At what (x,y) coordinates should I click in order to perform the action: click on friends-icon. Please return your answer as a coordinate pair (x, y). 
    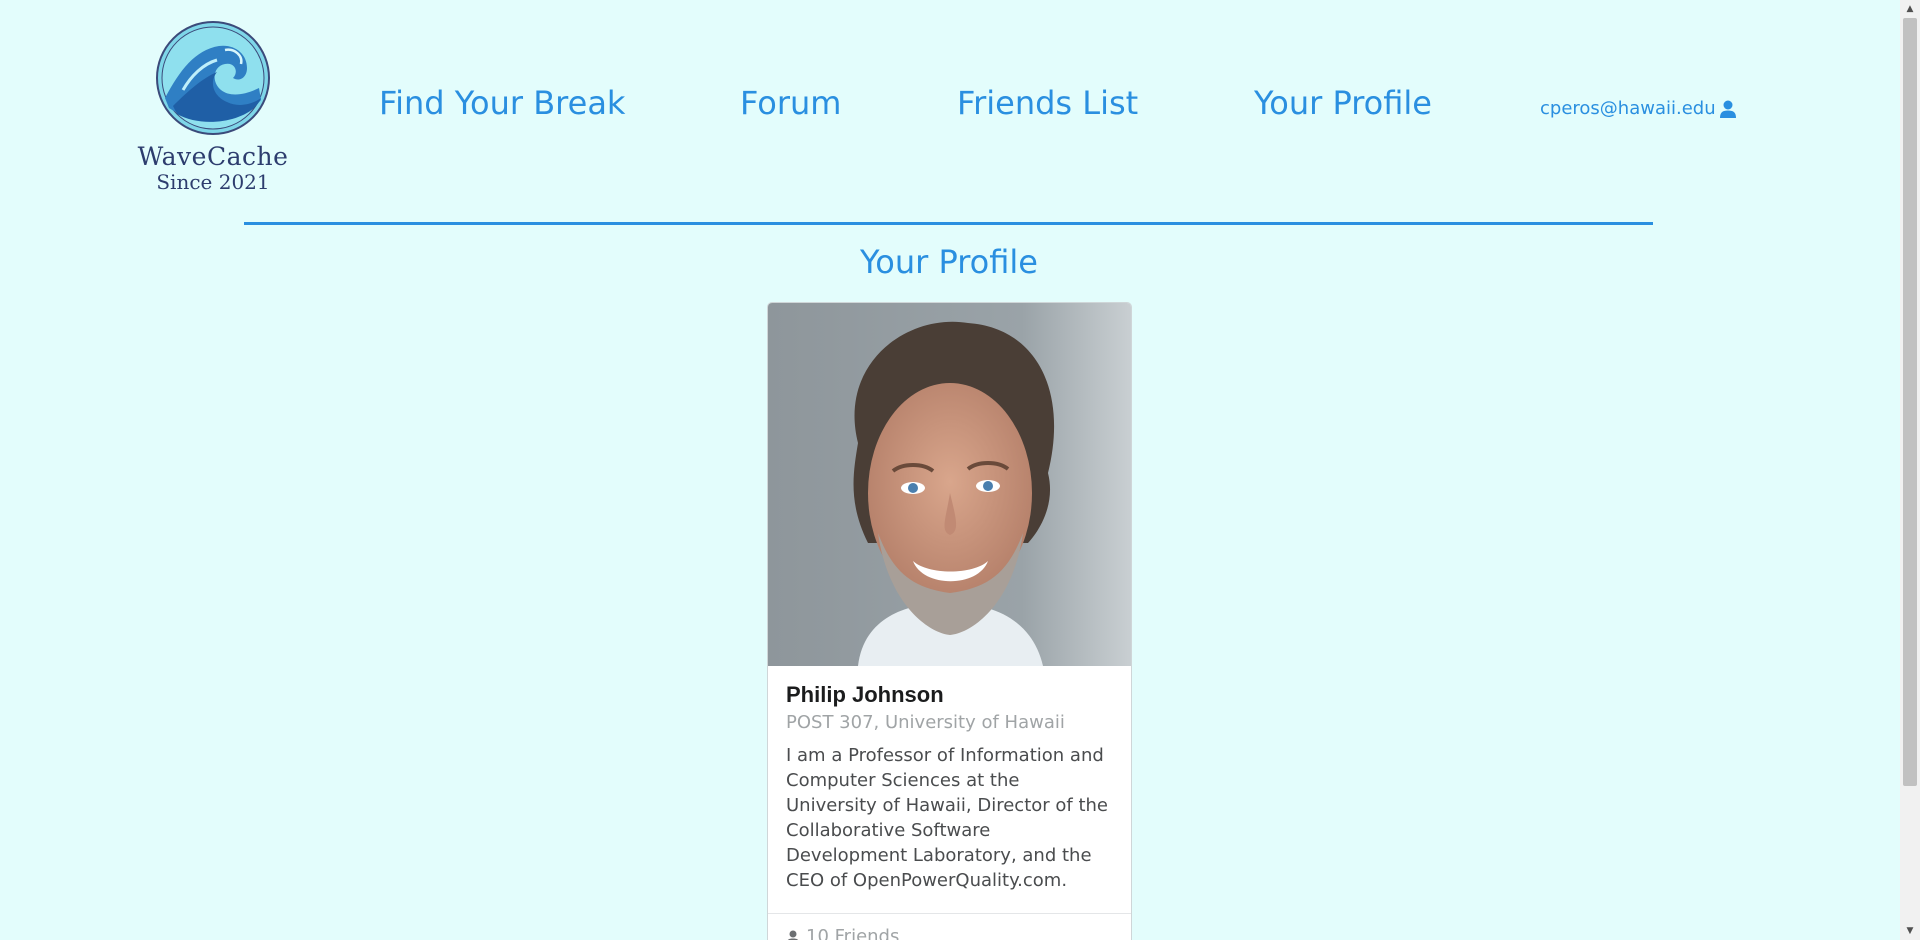
    Looking at the image, I should click on (793, 935).